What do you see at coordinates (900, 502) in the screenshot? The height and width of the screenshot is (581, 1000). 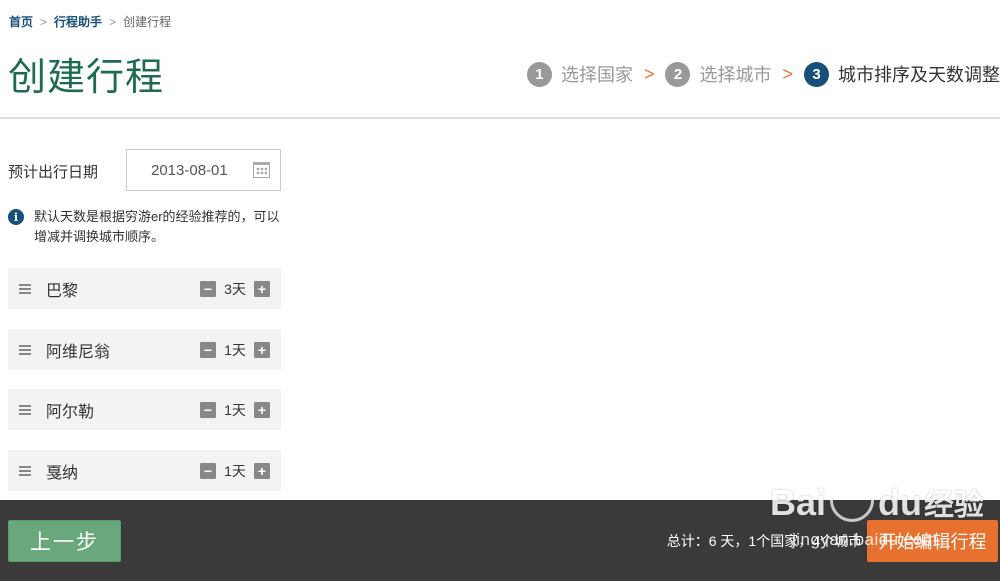 I see `watermark-brand-suffix: du` at bounding box center [900, 502].